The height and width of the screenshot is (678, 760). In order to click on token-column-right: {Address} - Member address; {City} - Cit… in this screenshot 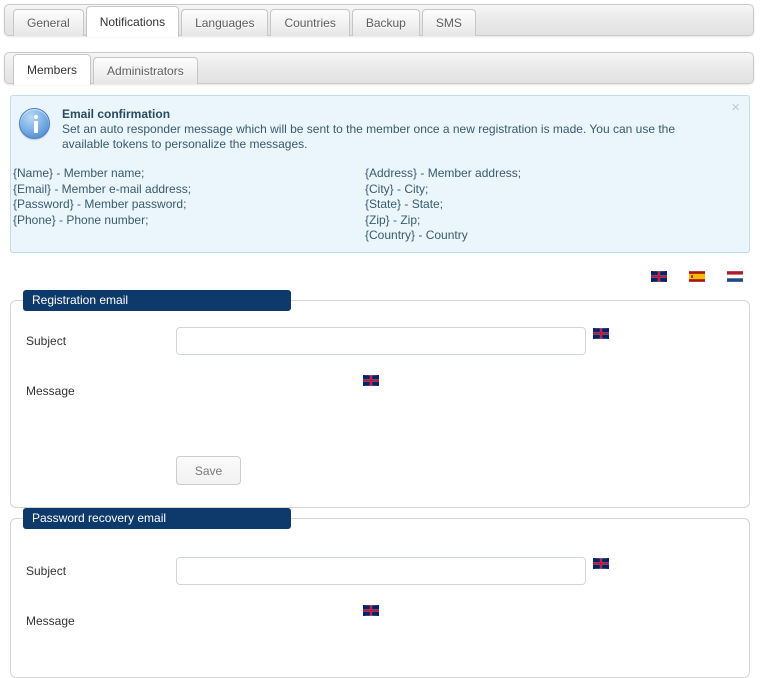, I will do `click(541, 205)`.